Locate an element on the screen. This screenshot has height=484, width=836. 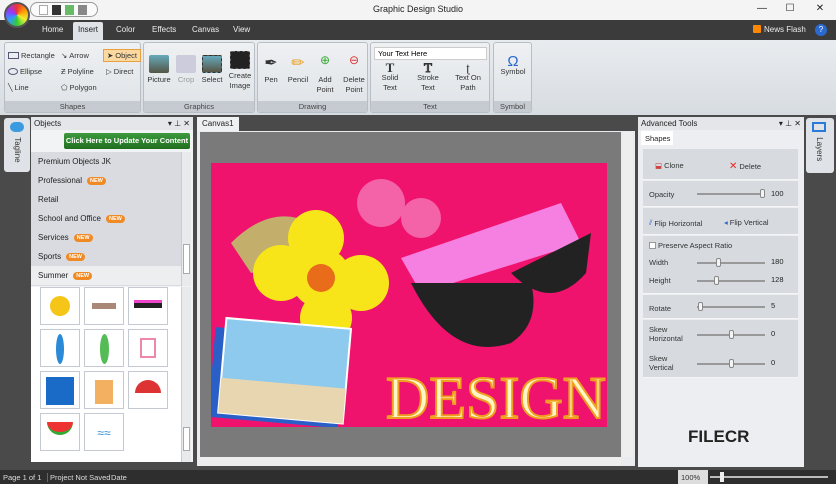
thumb-umbrella is located at coordinates (148, 390).